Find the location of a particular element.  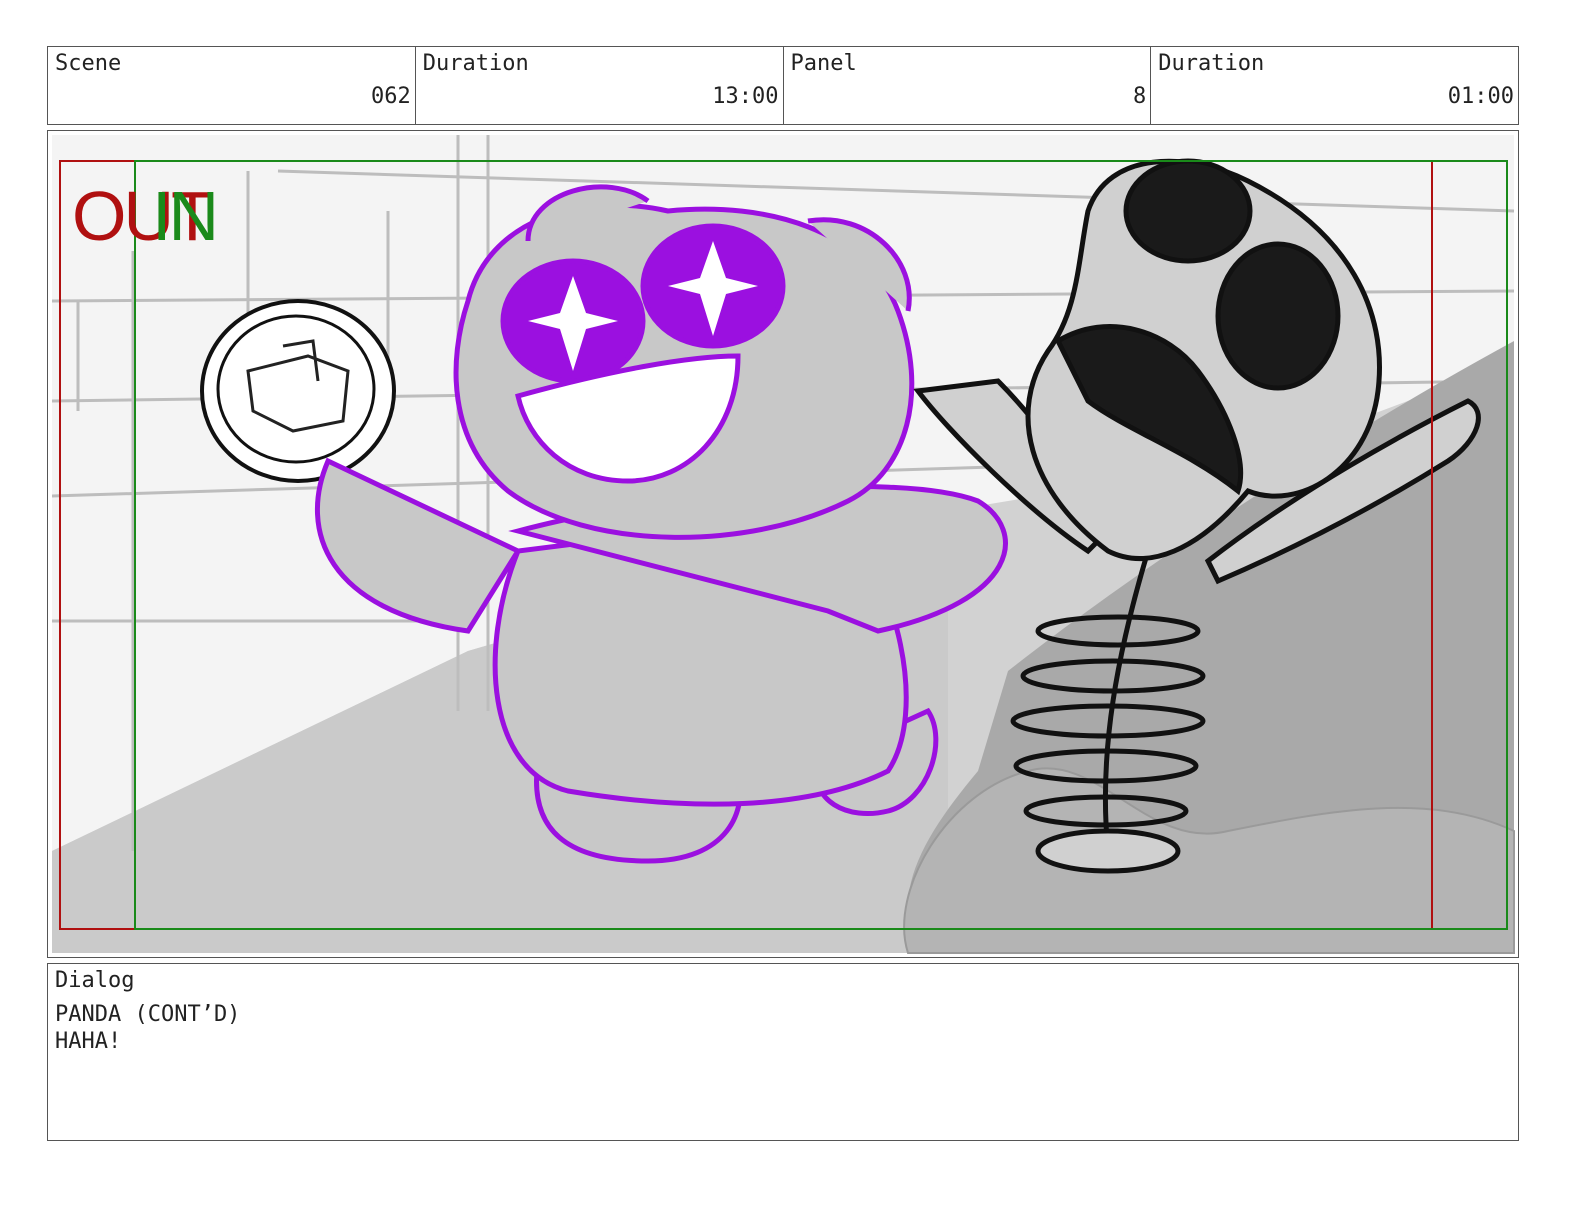

duration-value: 13:00 is located at coordinates (745, 96).